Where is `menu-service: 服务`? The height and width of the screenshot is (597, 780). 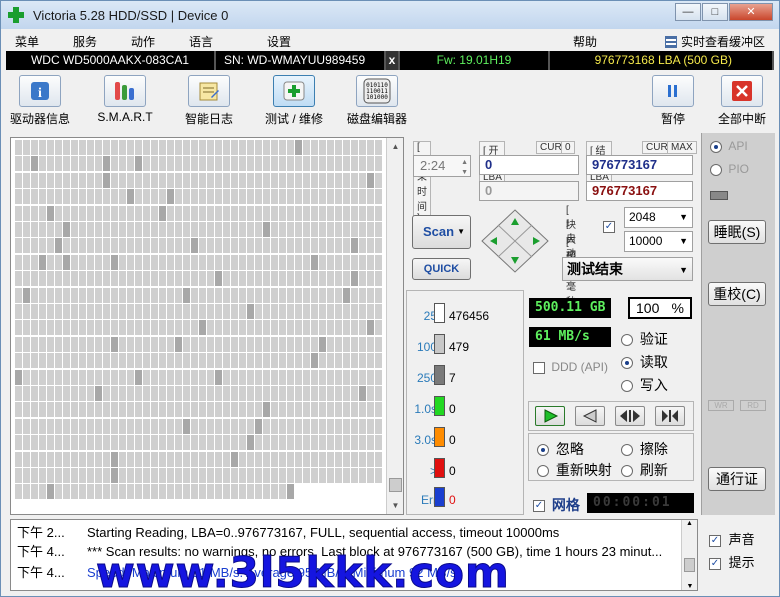
menu-service: 服务 is located at coordinates (85, 41).